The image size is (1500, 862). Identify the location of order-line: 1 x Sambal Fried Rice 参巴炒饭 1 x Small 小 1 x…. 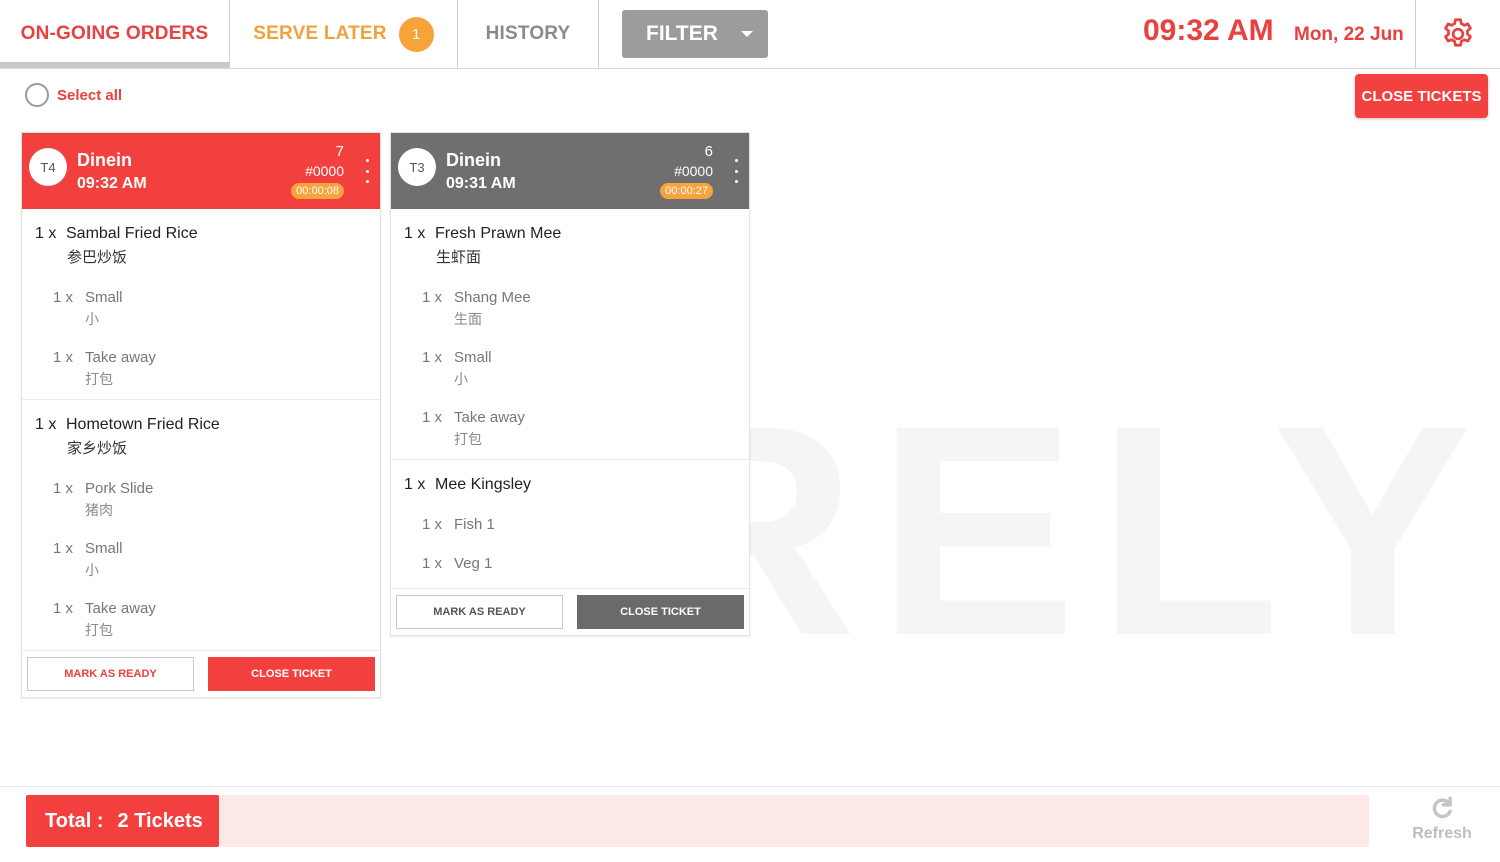
(201, 304).